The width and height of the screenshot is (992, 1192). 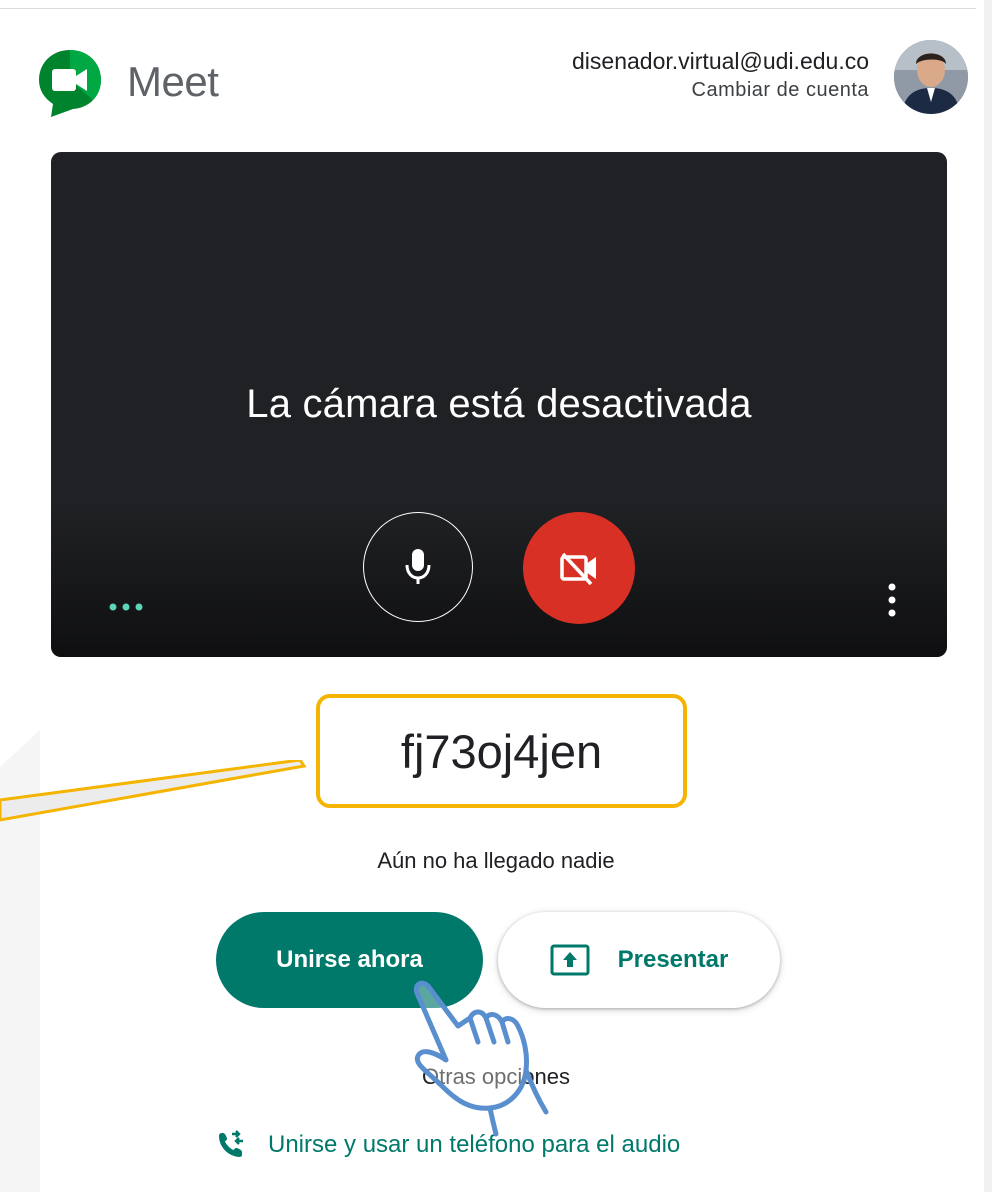 I want to click on avatar, so click(x=931, y=77).